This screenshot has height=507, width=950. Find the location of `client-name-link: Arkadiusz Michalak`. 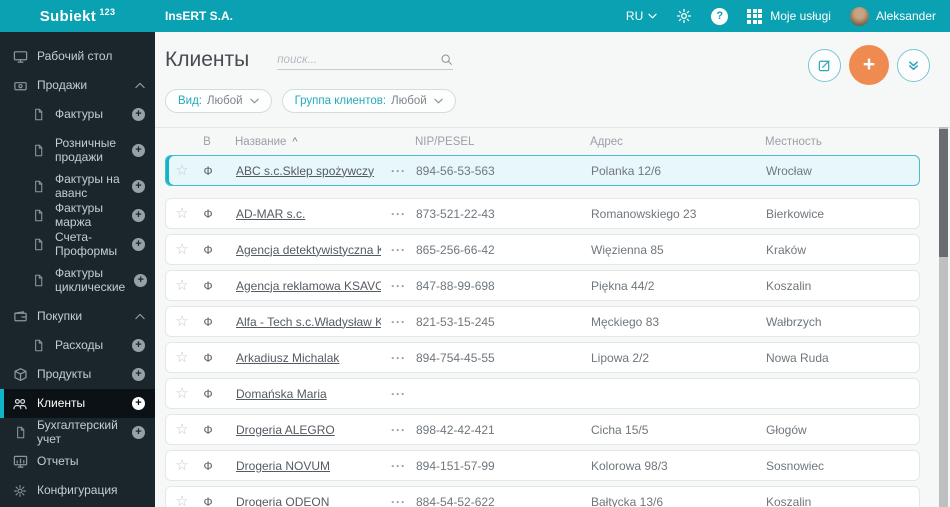

client-name-link: Arkadiusz Michalak is located at coordinates (299, 358).